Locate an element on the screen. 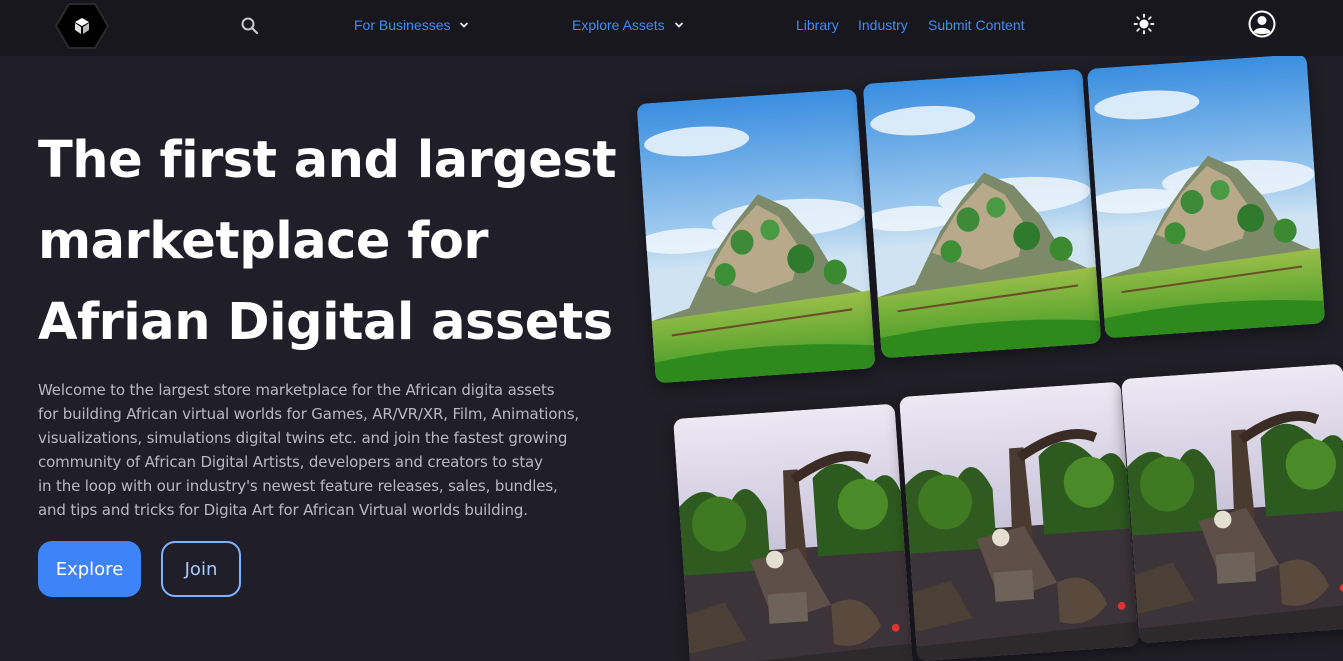 This screenshot has width=1343, height=661. nav-explore-assets: Explore Assets is located at coordinates (628, 25).